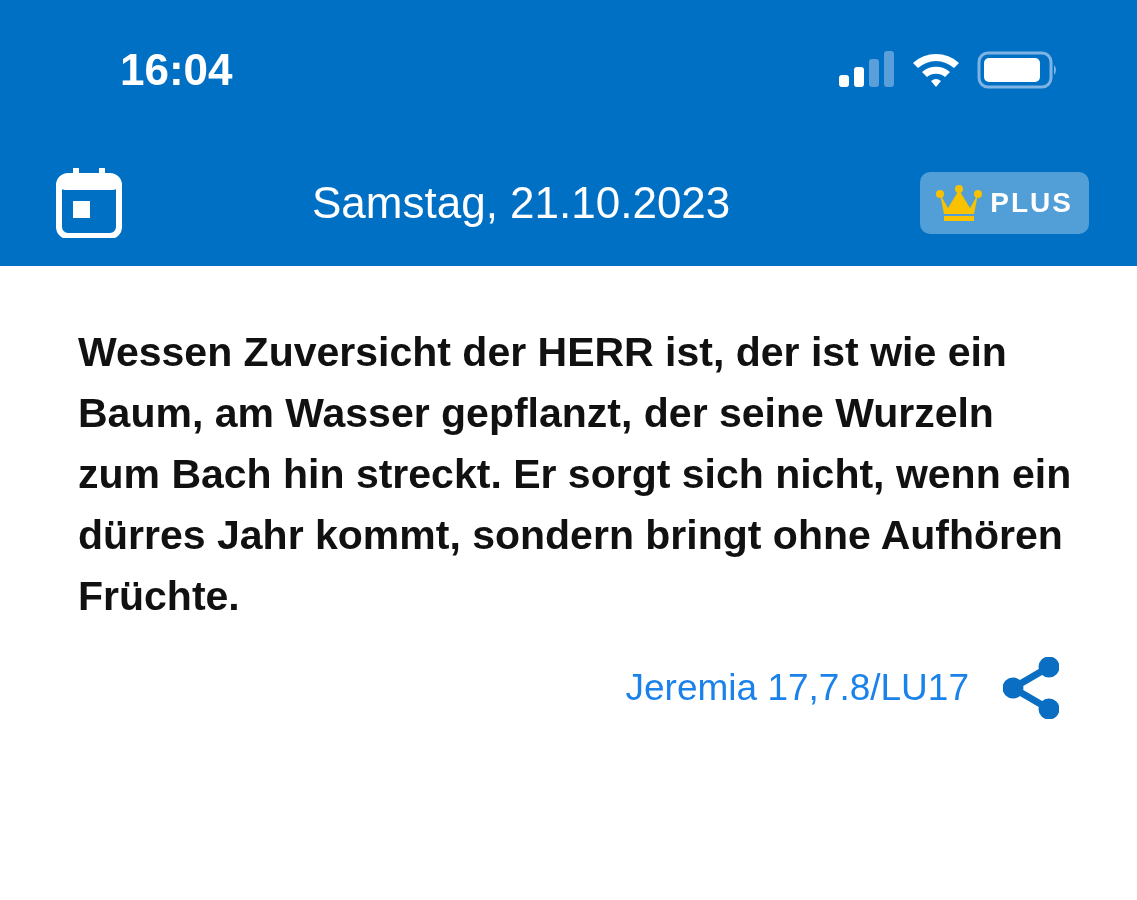 The width and height of the screenshot is (1137, 900). Describe the element at coordinates (89, 203) in the screenshot. I see `calendar-icon` at that location.